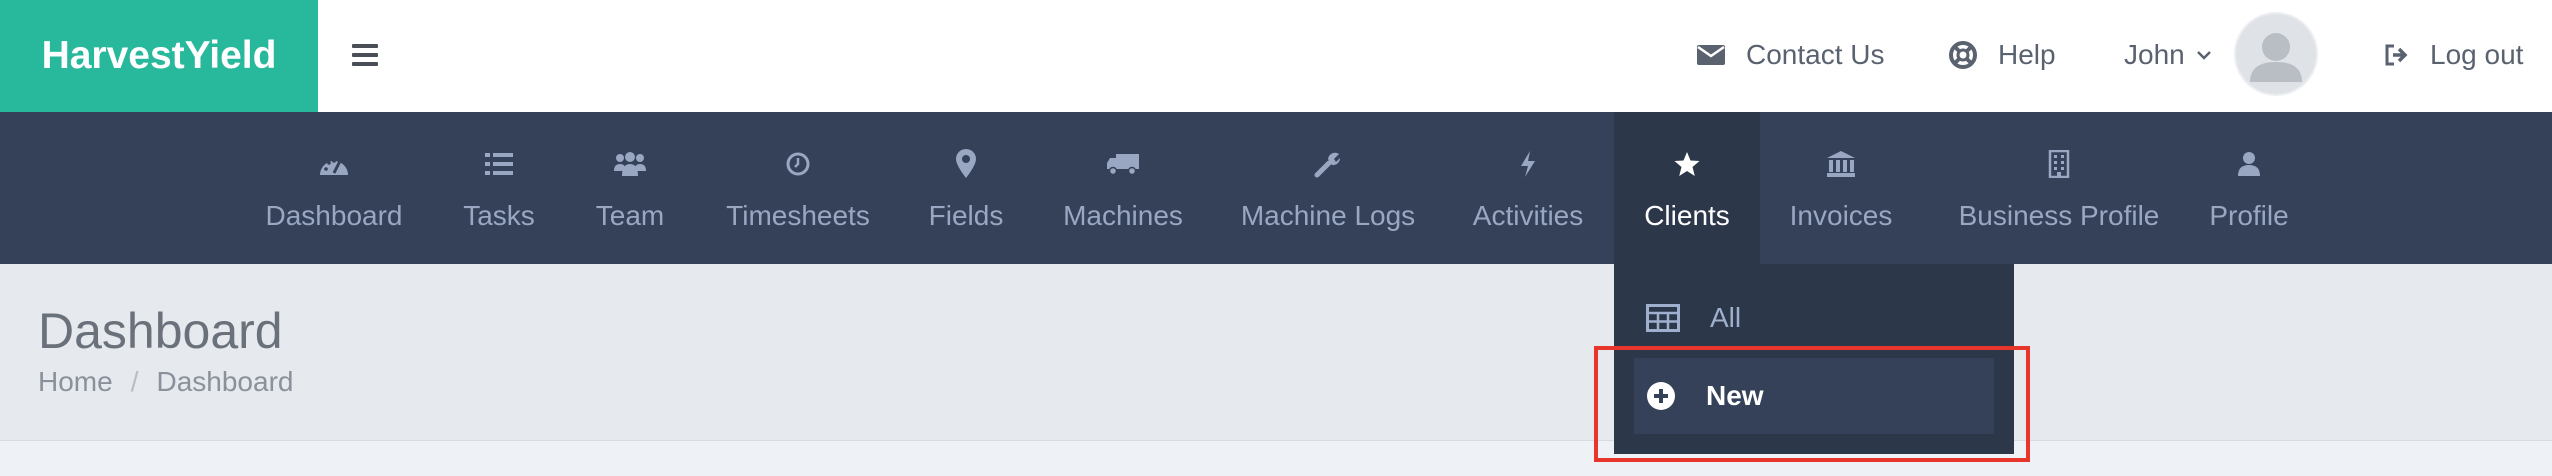 This screenshot has width=2552, height=476. What do you see at coordinates (966, 215) in the screenshot?
I see `nav-label-fields: Fields` at bounding box center [966, 215].